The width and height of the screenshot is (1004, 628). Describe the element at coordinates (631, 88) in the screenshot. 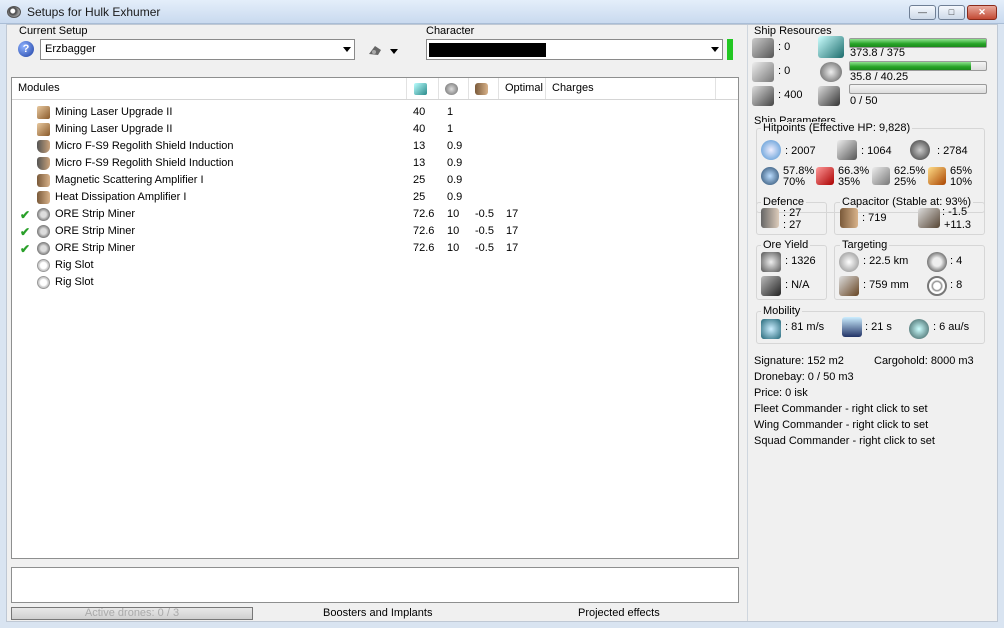

I see `col-charges: Charges` at that location.